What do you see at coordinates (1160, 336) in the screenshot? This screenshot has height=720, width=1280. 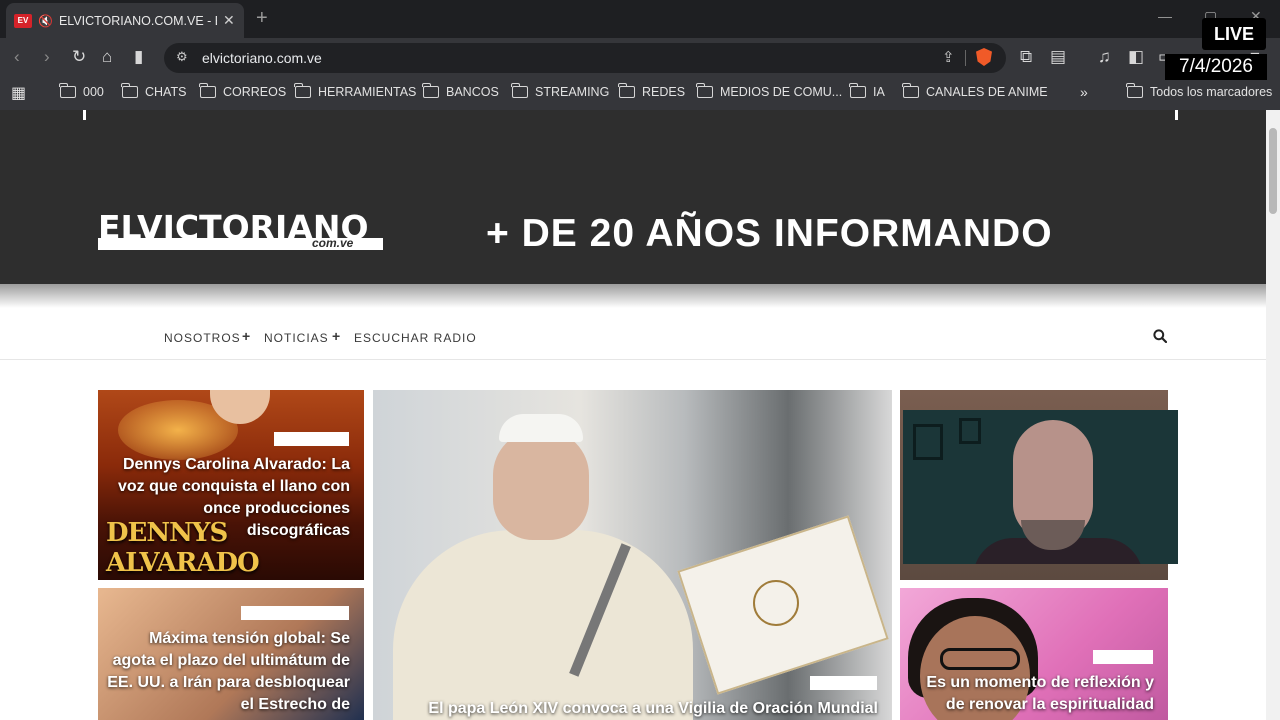 I see `search-icon` at bounding box center [1160, 336].